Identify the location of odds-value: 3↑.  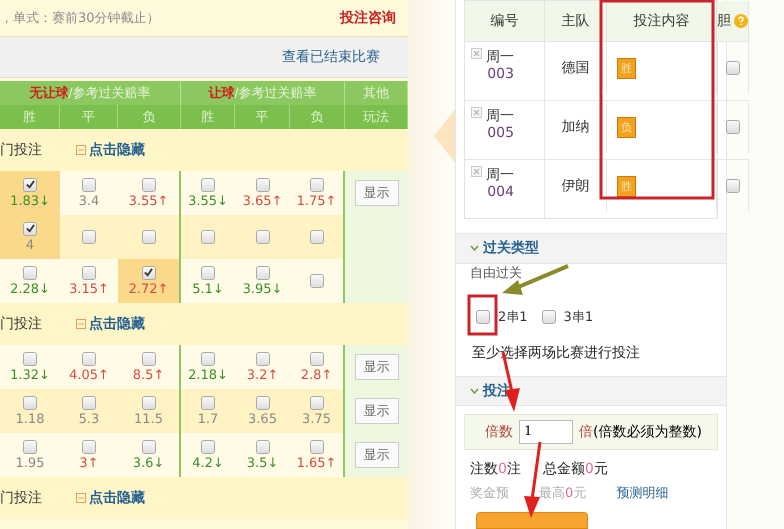
(89, 463).